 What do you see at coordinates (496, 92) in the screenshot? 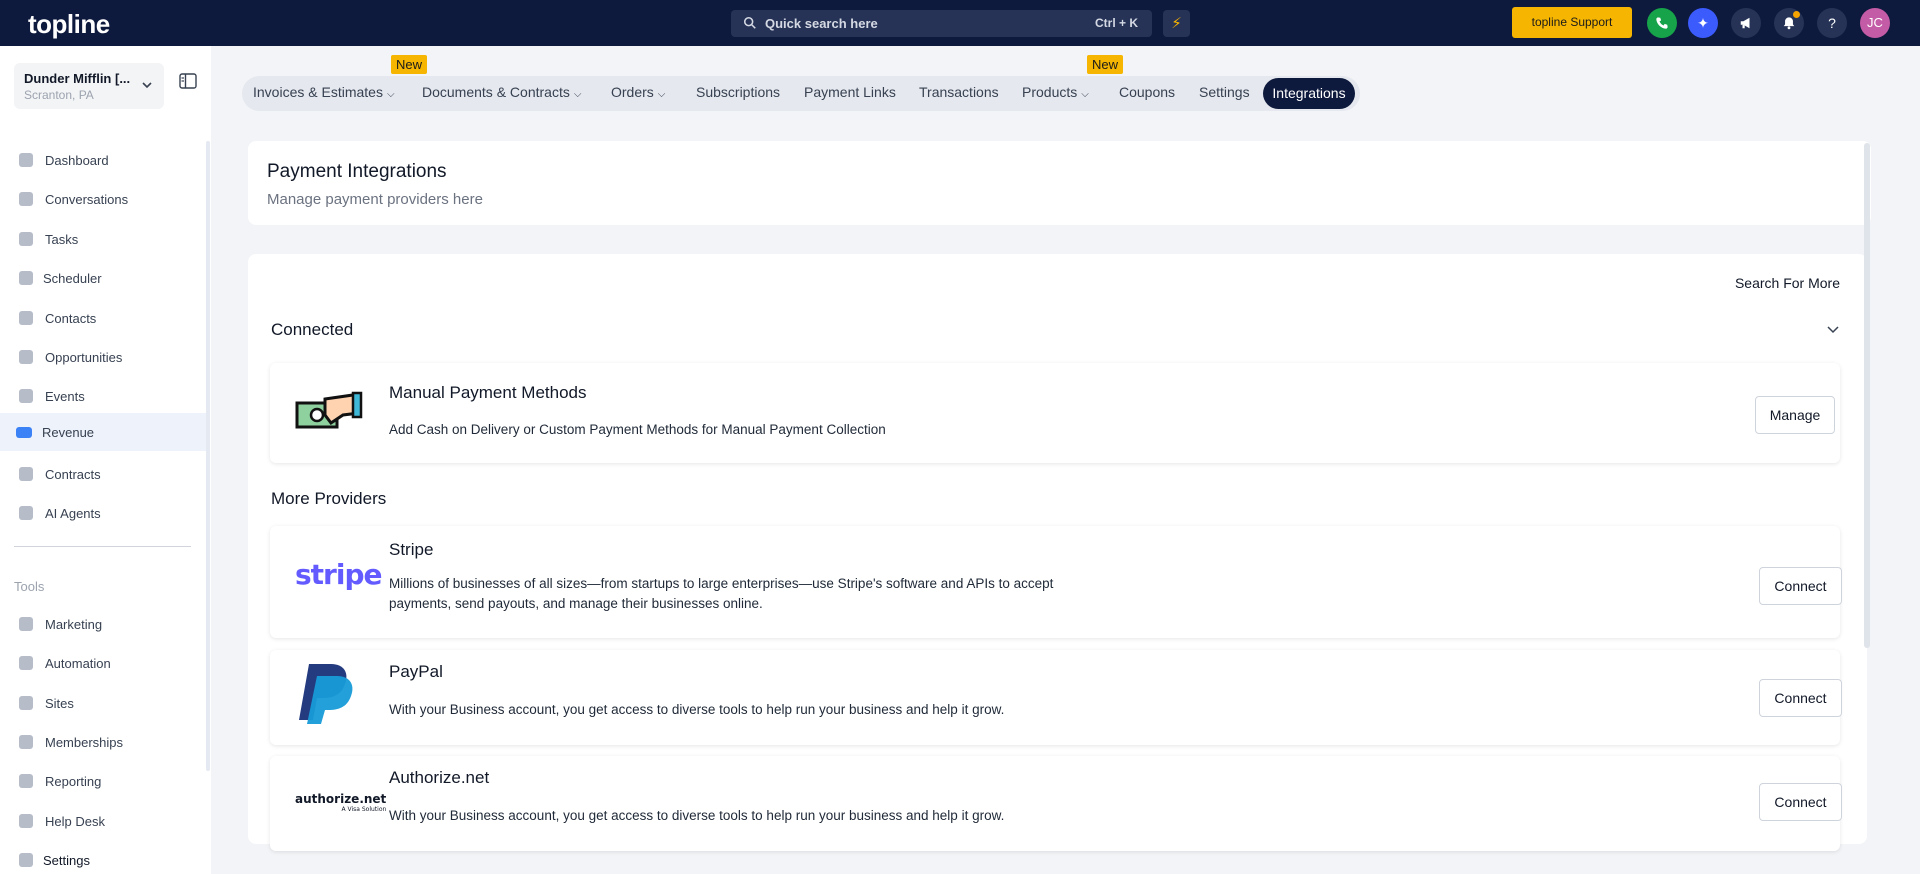
I see `tab-label: Documents & Contracts` at bounding box center [496, 92].